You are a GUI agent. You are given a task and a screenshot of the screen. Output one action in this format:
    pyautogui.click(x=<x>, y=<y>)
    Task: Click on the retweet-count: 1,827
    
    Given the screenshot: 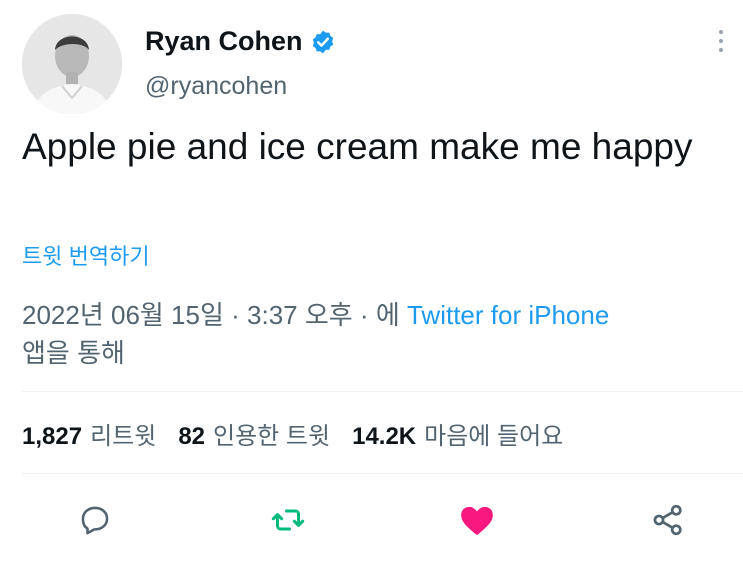 What is the action you would take?
    pyautogui.click(x=52, y=437)
    